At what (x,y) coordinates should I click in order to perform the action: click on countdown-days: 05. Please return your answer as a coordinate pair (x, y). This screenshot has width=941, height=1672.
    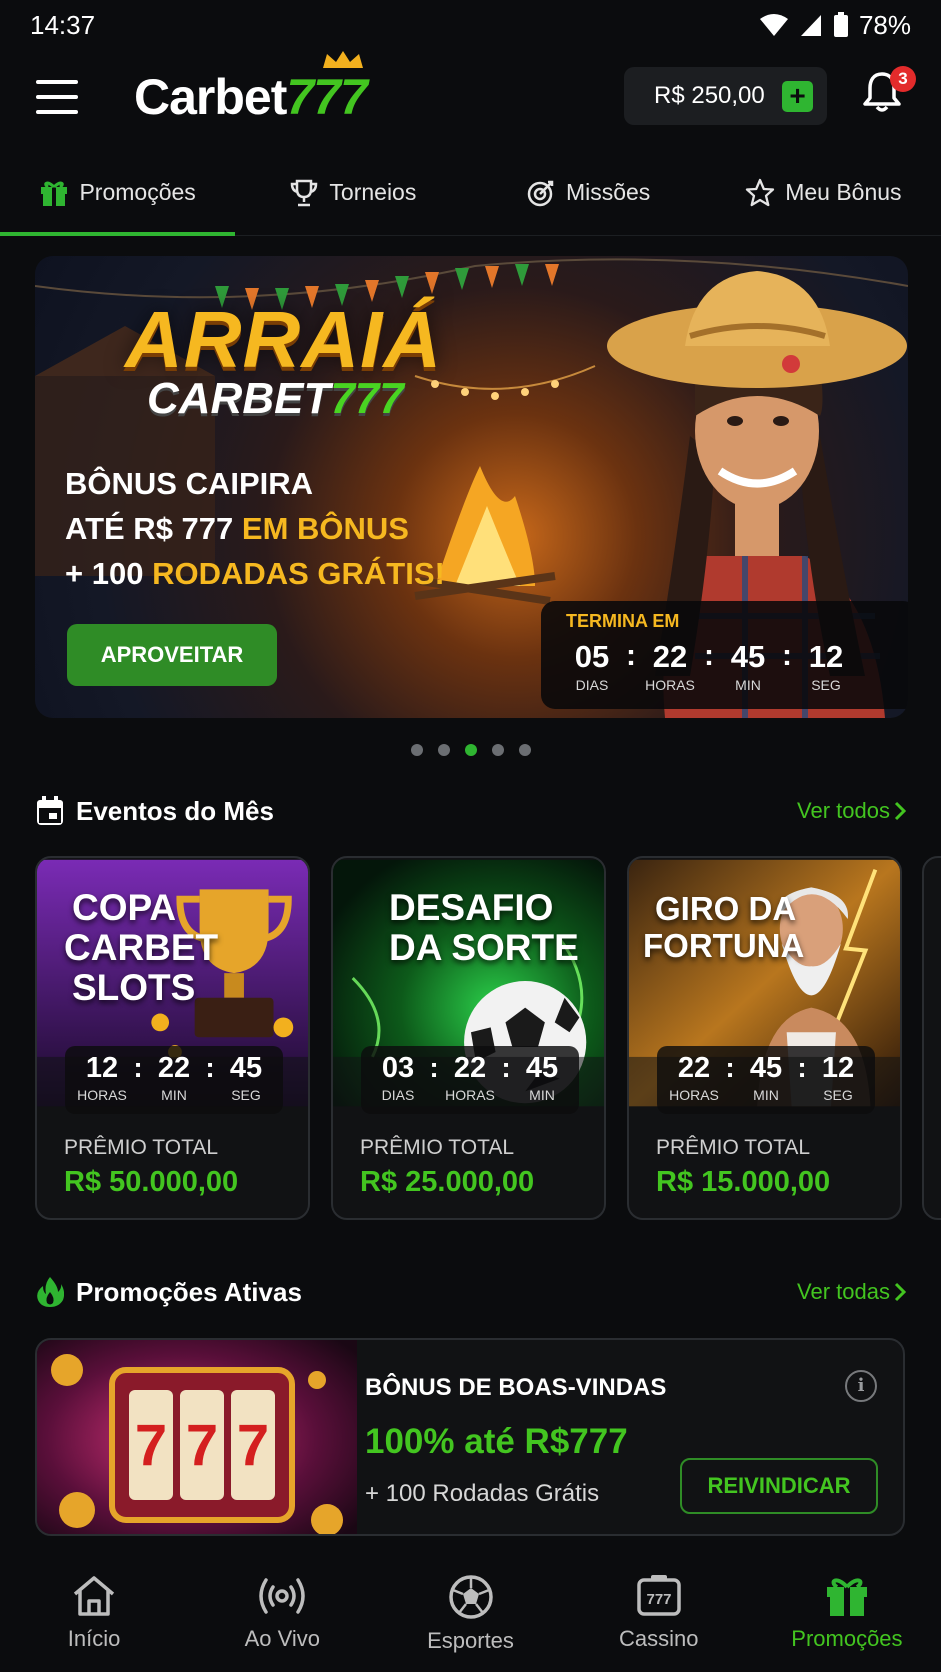
    Looking at the image, I should click on (592, 656).